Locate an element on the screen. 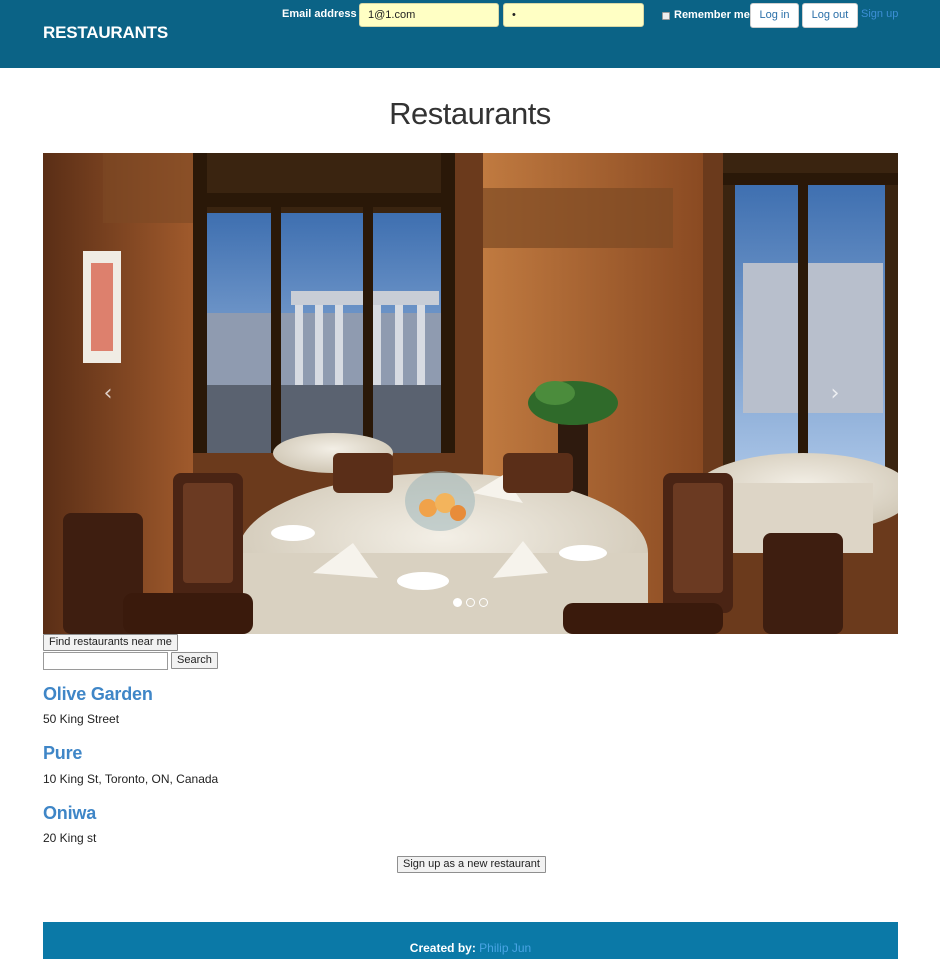 This screenshot has width=940, height=959. restaurant-name-link: Olive Garden is located at coordinates (98, 694).